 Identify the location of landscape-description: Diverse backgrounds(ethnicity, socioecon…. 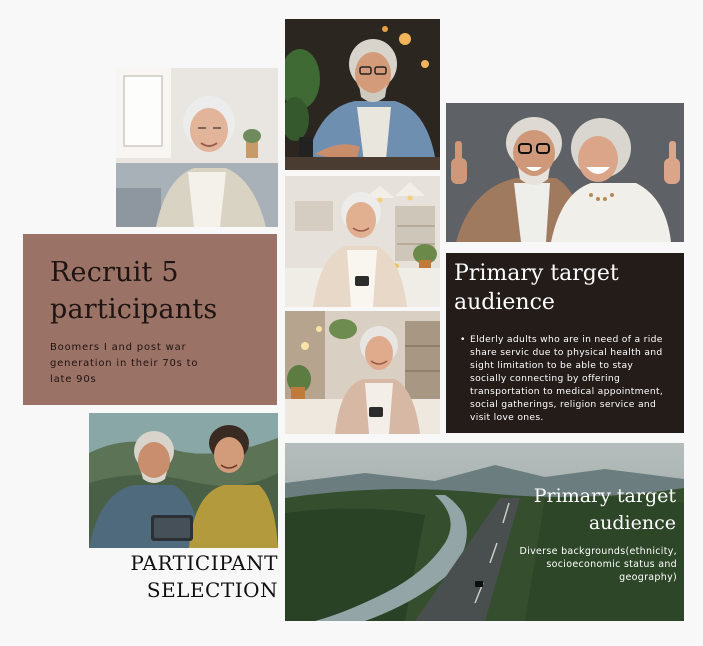
(598, 564).